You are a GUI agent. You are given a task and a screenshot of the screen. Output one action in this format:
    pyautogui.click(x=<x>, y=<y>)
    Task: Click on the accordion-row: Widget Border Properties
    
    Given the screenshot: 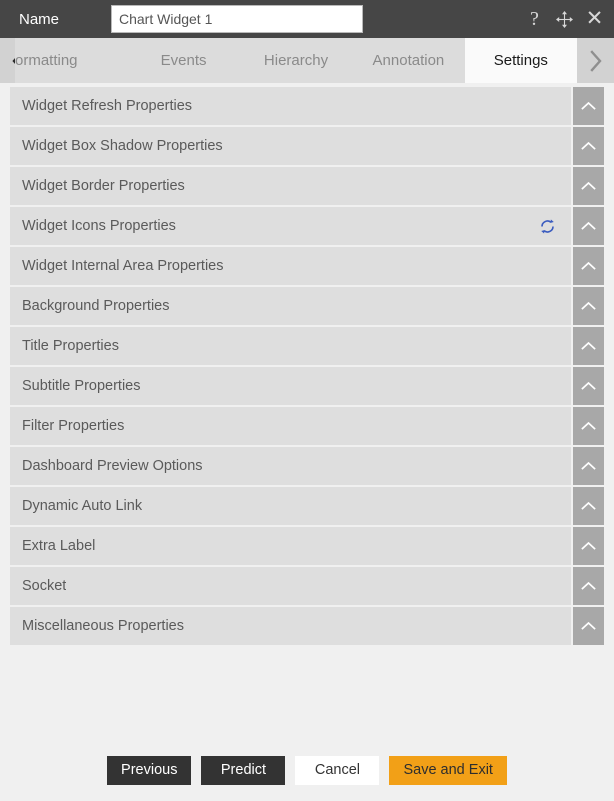 What is the action you would take?
    pyautogui.click(x=307, y=186)
    